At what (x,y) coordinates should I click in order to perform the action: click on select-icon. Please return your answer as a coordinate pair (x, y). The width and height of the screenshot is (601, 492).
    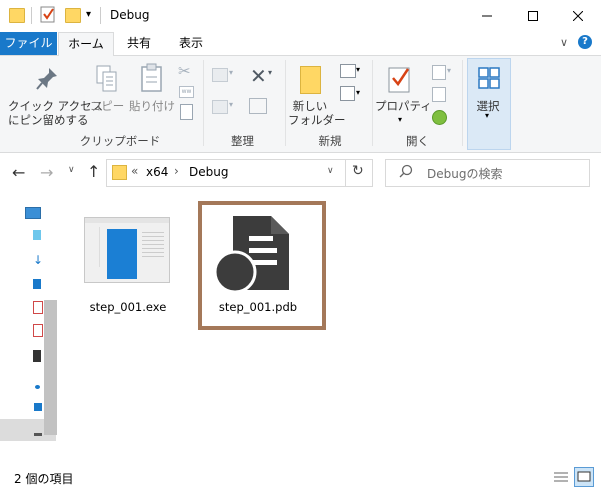
    Looking at the image, I should click on (489, 79).